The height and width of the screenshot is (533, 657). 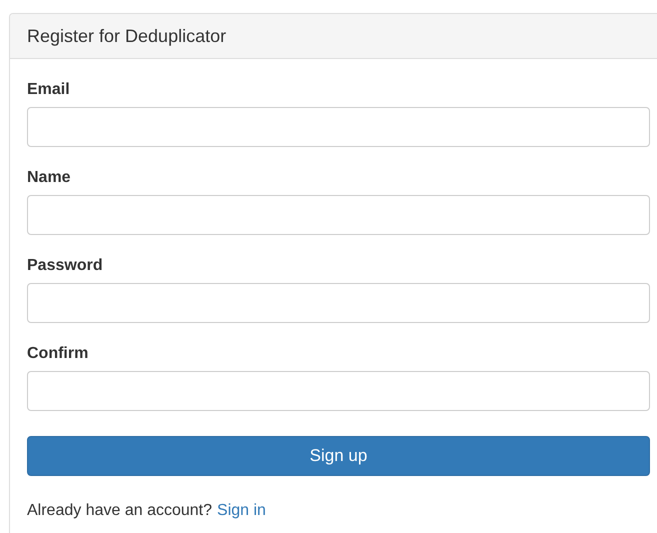 What do you see at coordinates (241, 511) in the screenshot?
I see `sign-in-link: Sign in` at bounding box center [241, 511].